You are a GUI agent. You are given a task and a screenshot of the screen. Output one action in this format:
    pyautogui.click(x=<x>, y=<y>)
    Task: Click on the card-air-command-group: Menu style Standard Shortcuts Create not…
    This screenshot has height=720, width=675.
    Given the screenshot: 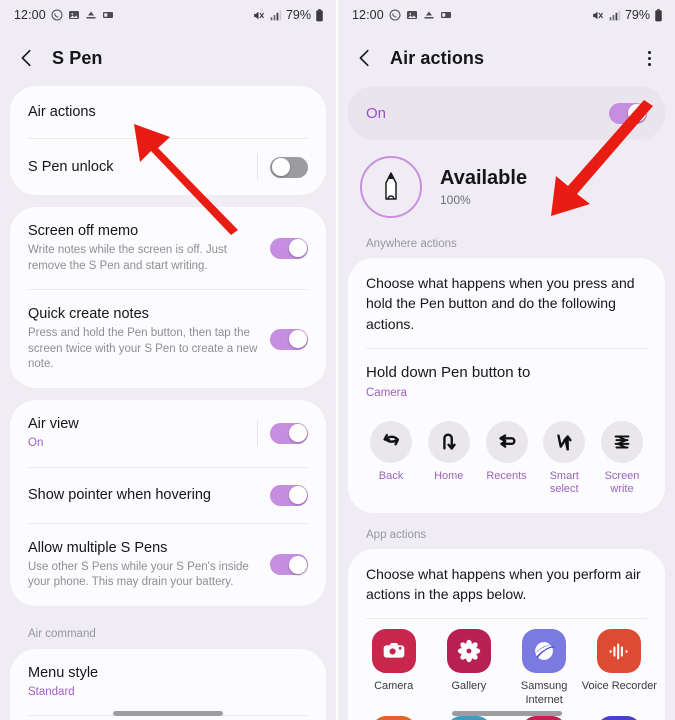 What is the action you would take?
    pyautogui.click(x=168, y=684)
    